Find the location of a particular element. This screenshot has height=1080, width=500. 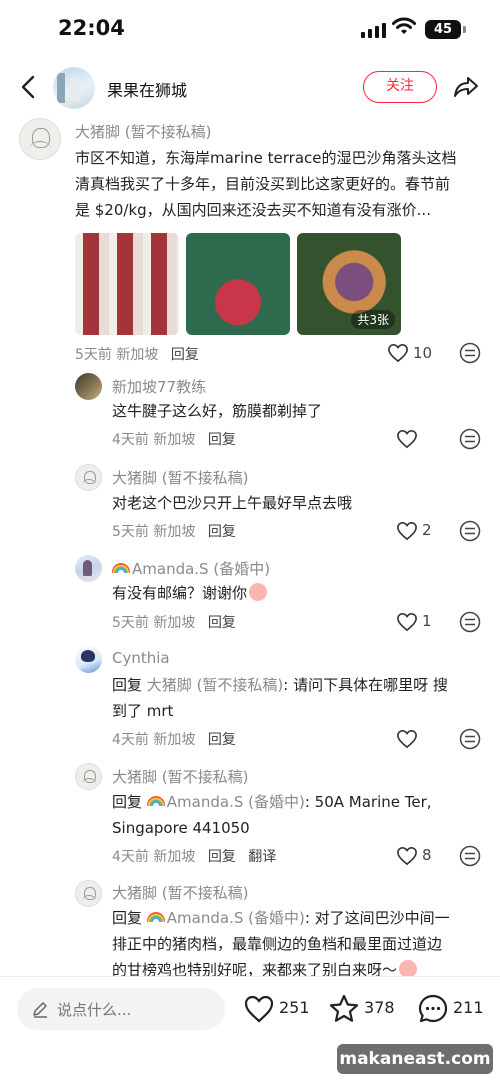

comment-meta: 4天前 新加坡 回复 is located at coordinates (174, 439).